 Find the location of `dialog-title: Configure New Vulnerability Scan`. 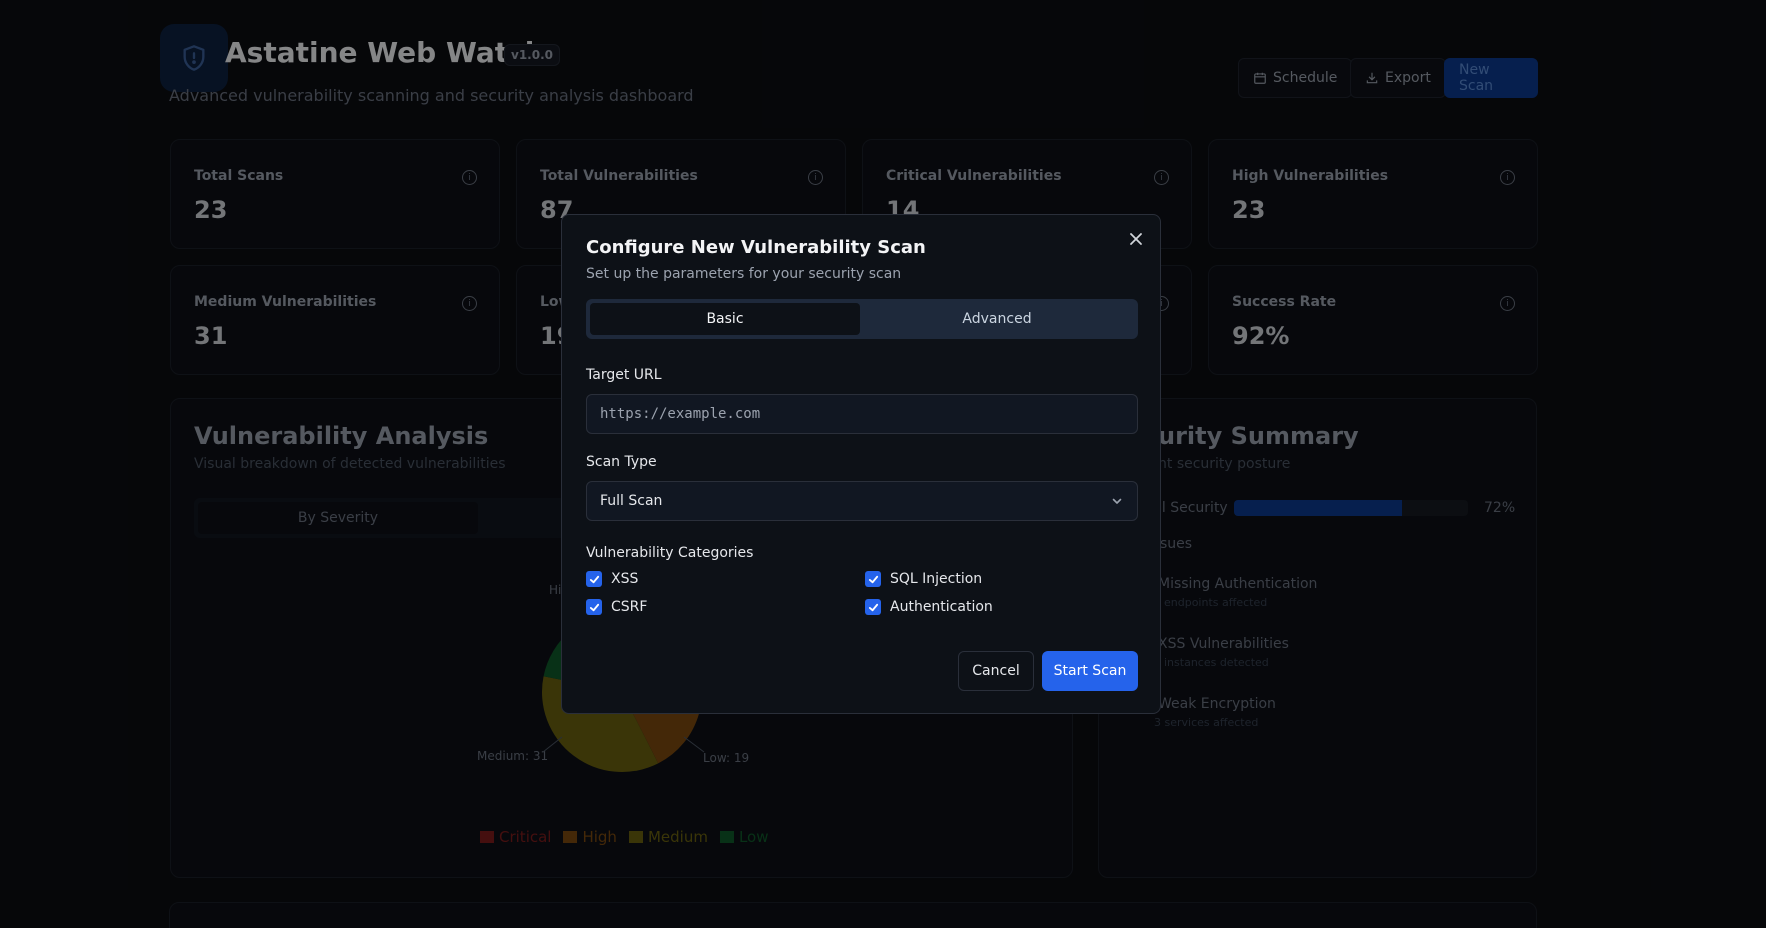

dialog-title: Configure New Vulnerability Scan is located at coordinates (756, 247).